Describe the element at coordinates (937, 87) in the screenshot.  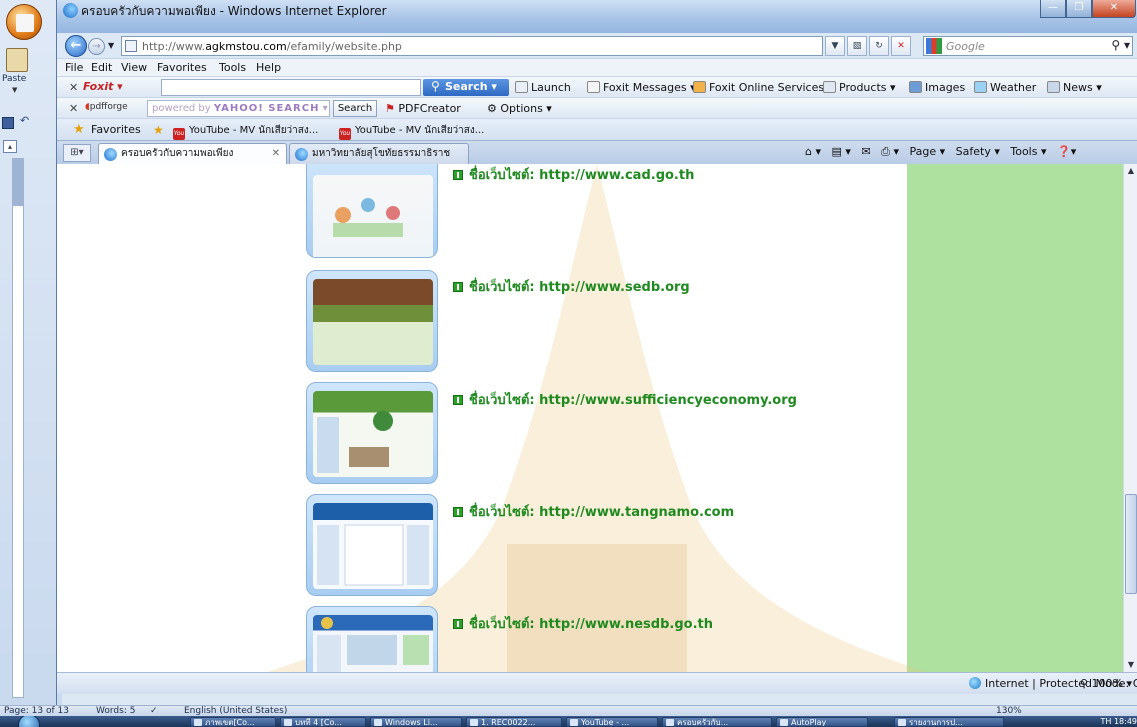
I see `images-button: Images` at that location.